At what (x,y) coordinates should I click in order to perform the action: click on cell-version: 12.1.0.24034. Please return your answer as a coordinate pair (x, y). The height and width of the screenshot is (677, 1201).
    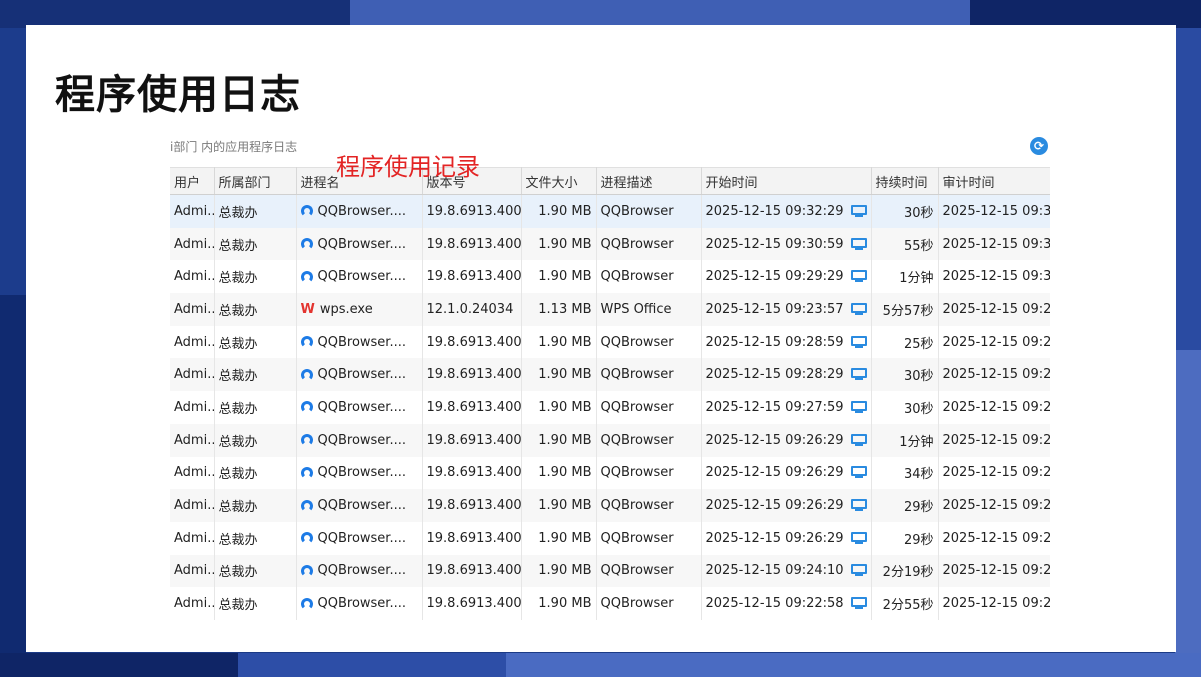
    Looking at the image, I should click on (472, 309).